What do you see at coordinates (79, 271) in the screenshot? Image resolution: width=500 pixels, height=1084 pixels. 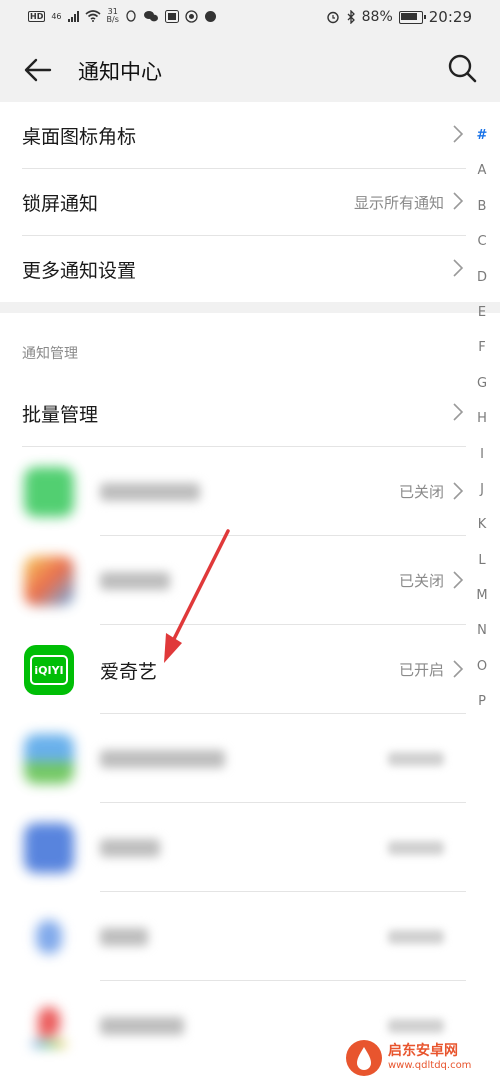 I see `row-label: 更多通知设置` at bounding box center [79, 271].